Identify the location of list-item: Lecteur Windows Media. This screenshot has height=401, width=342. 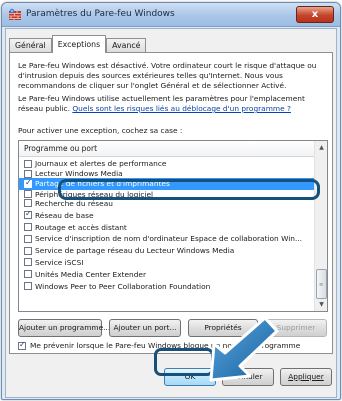
(167, 173).